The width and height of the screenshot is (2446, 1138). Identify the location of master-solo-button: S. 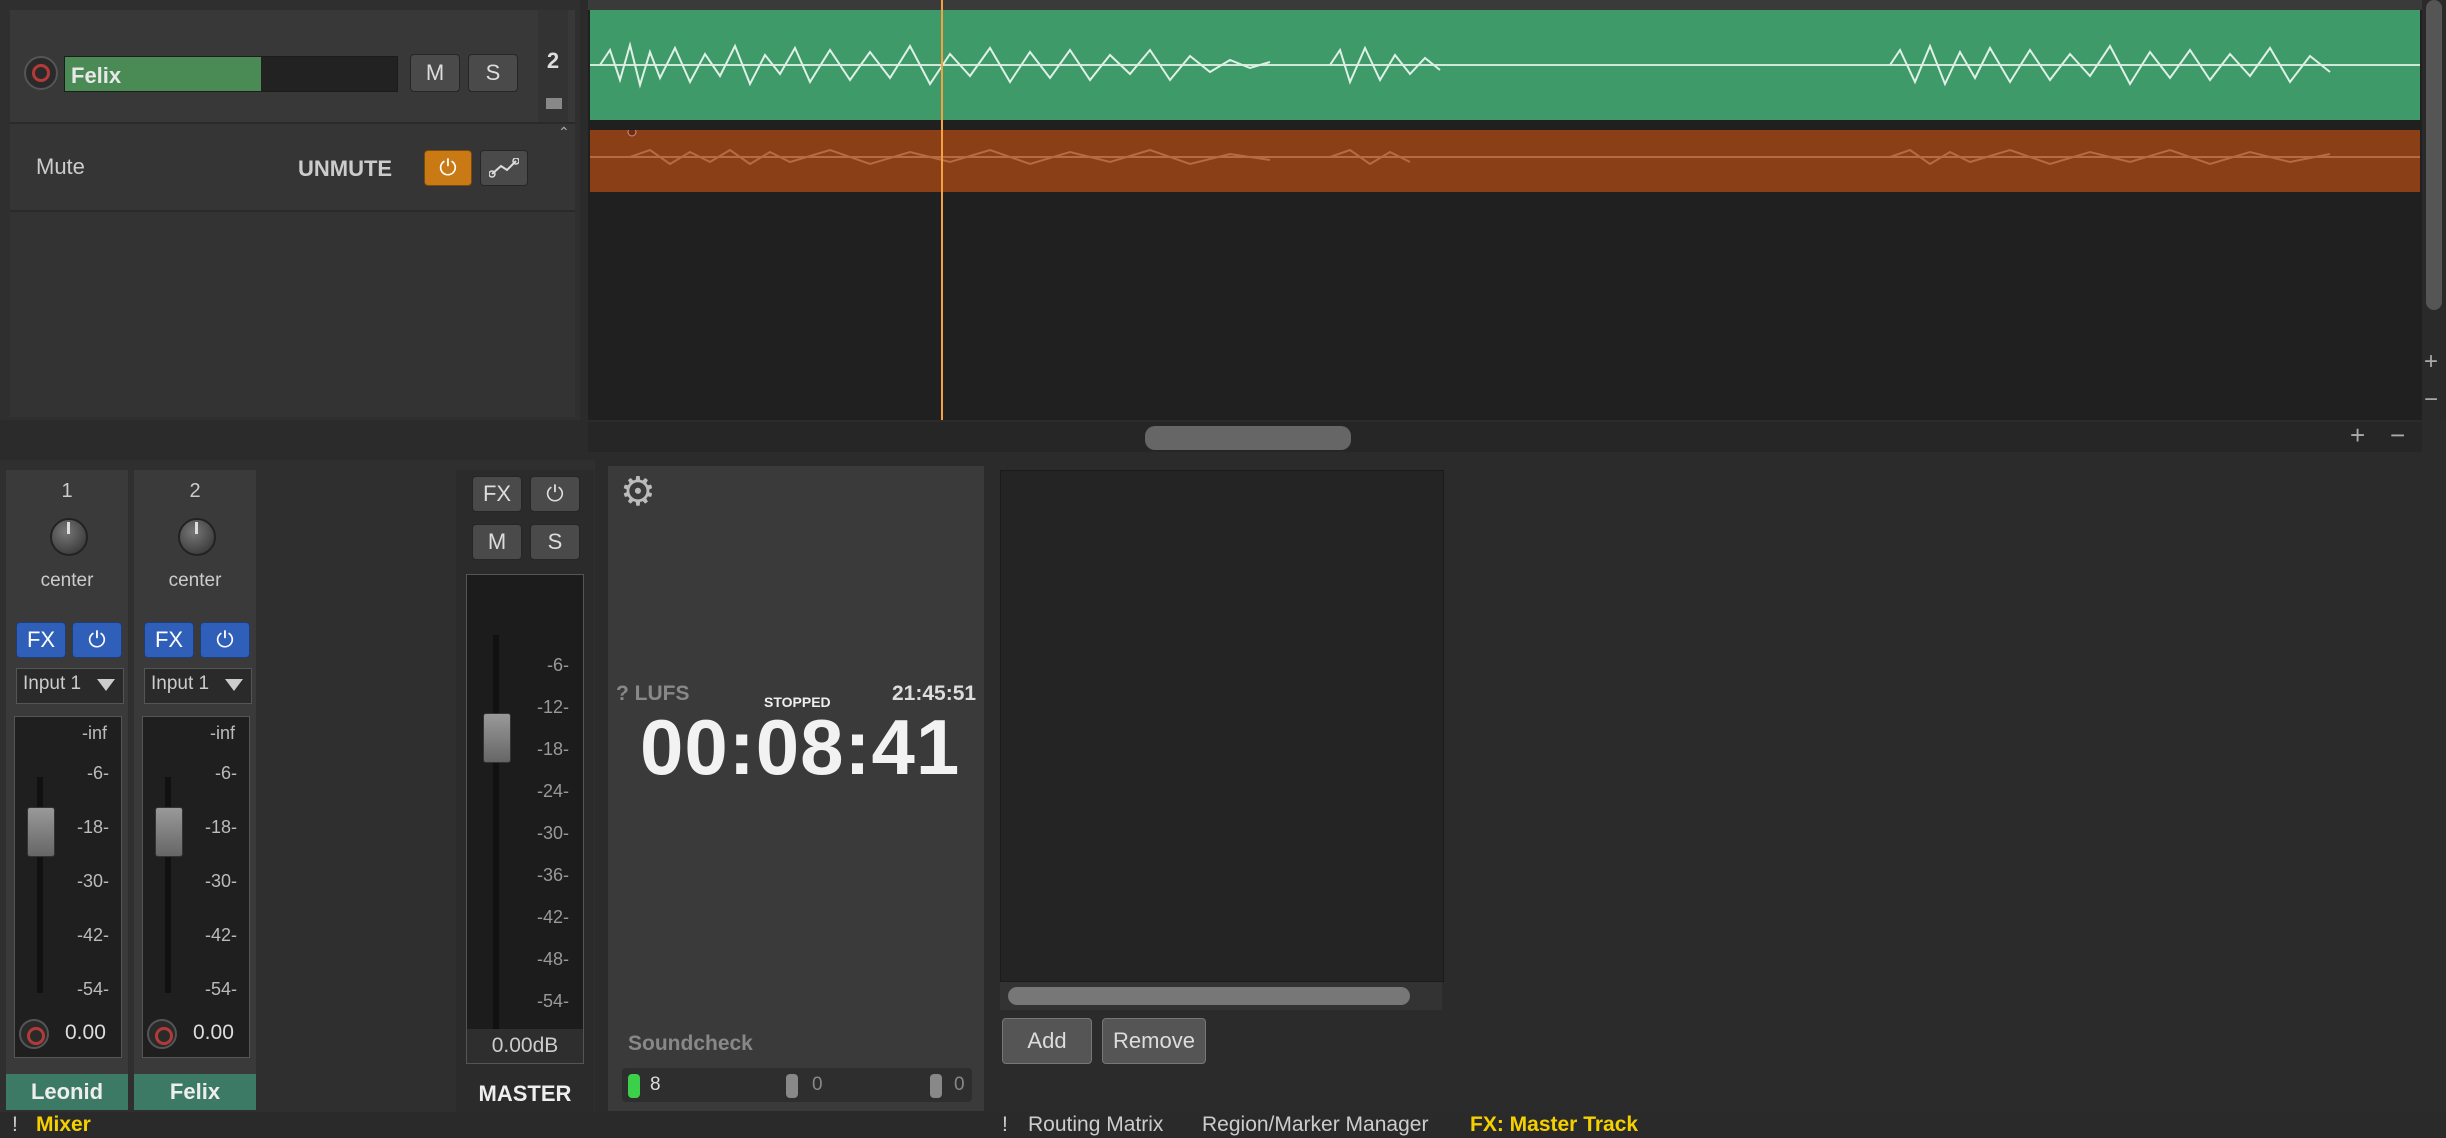
(555, 542).